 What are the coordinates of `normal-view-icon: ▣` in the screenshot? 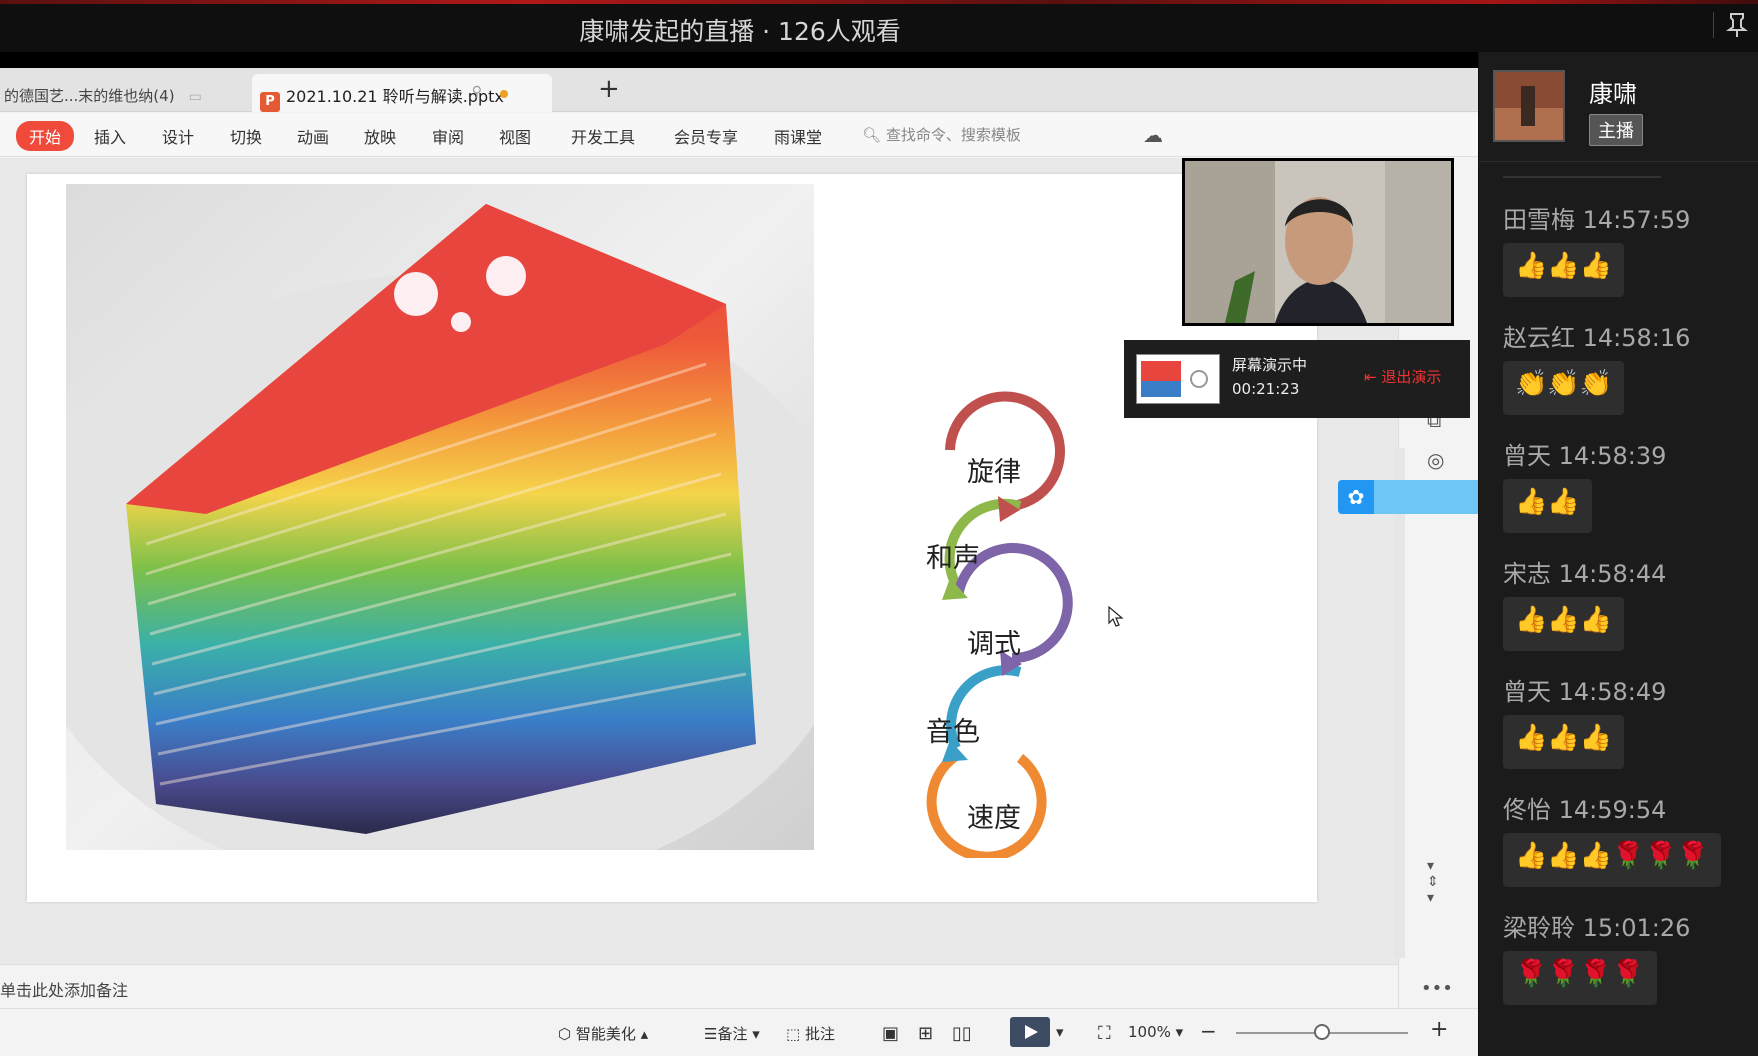 It's located at (890, 1033).